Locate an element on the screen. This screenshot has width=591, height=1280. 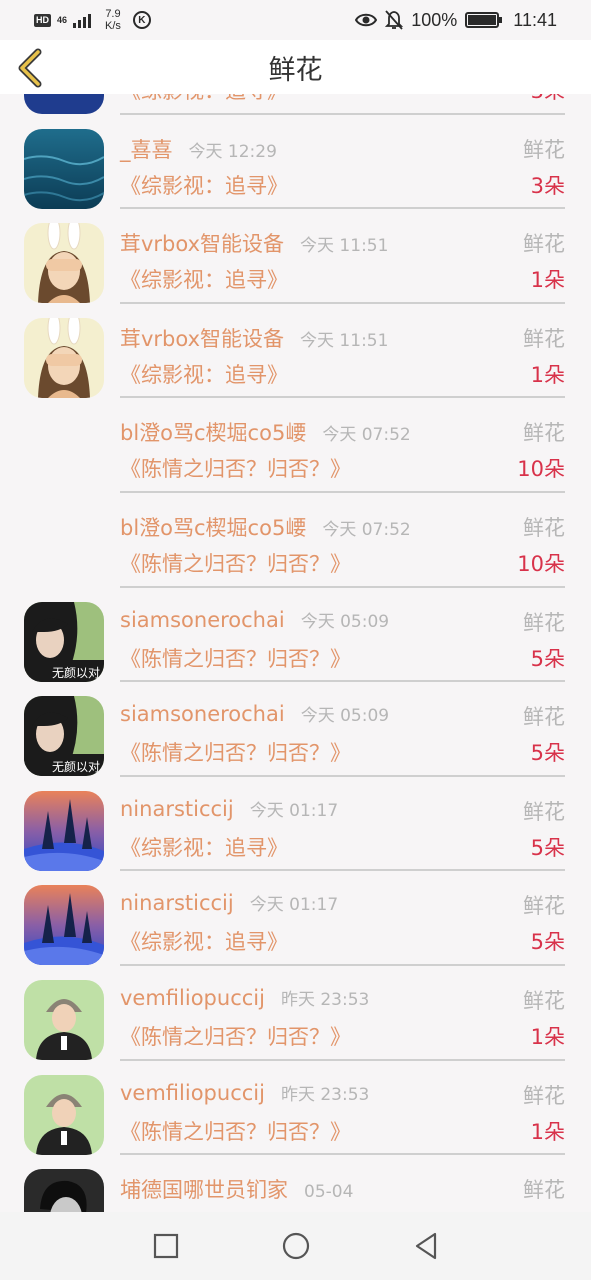
recent-apps-button is located at coordinates (166, 1246).